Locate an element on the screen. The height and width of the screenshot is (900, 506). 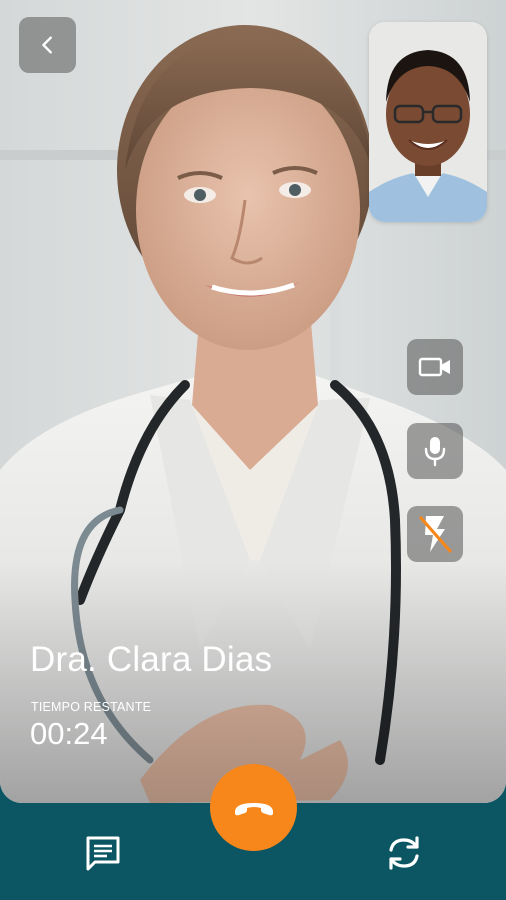
toggle-video-button is located at coordinates (435, 367).